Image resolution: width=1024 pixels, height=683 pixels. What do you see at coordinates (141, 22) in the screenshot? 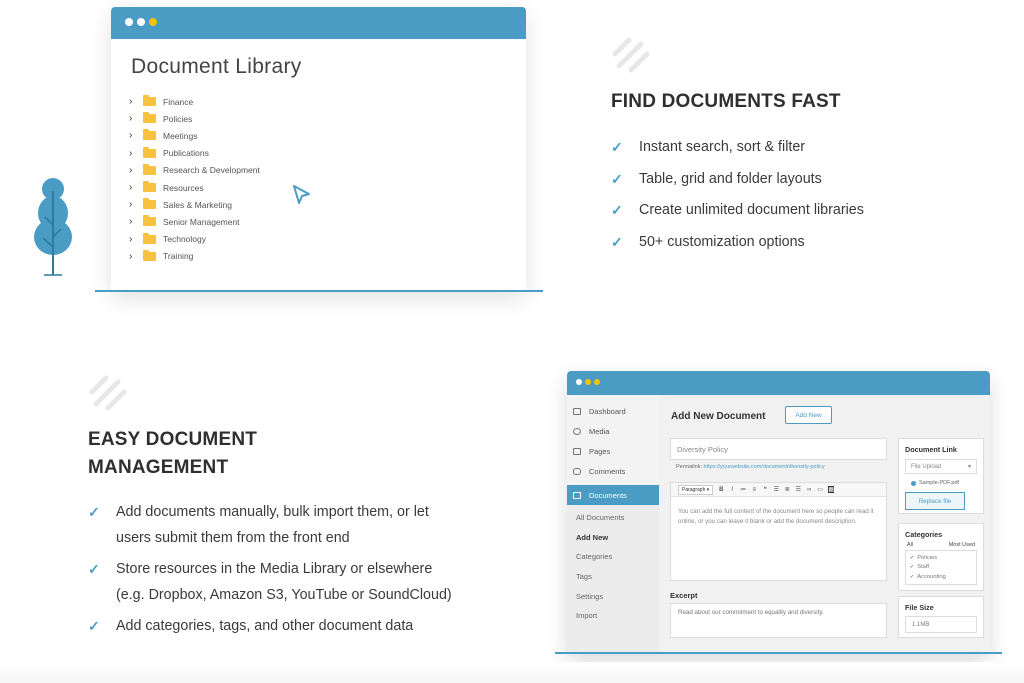
I see `window-controls` at bounding box center [141, 22].